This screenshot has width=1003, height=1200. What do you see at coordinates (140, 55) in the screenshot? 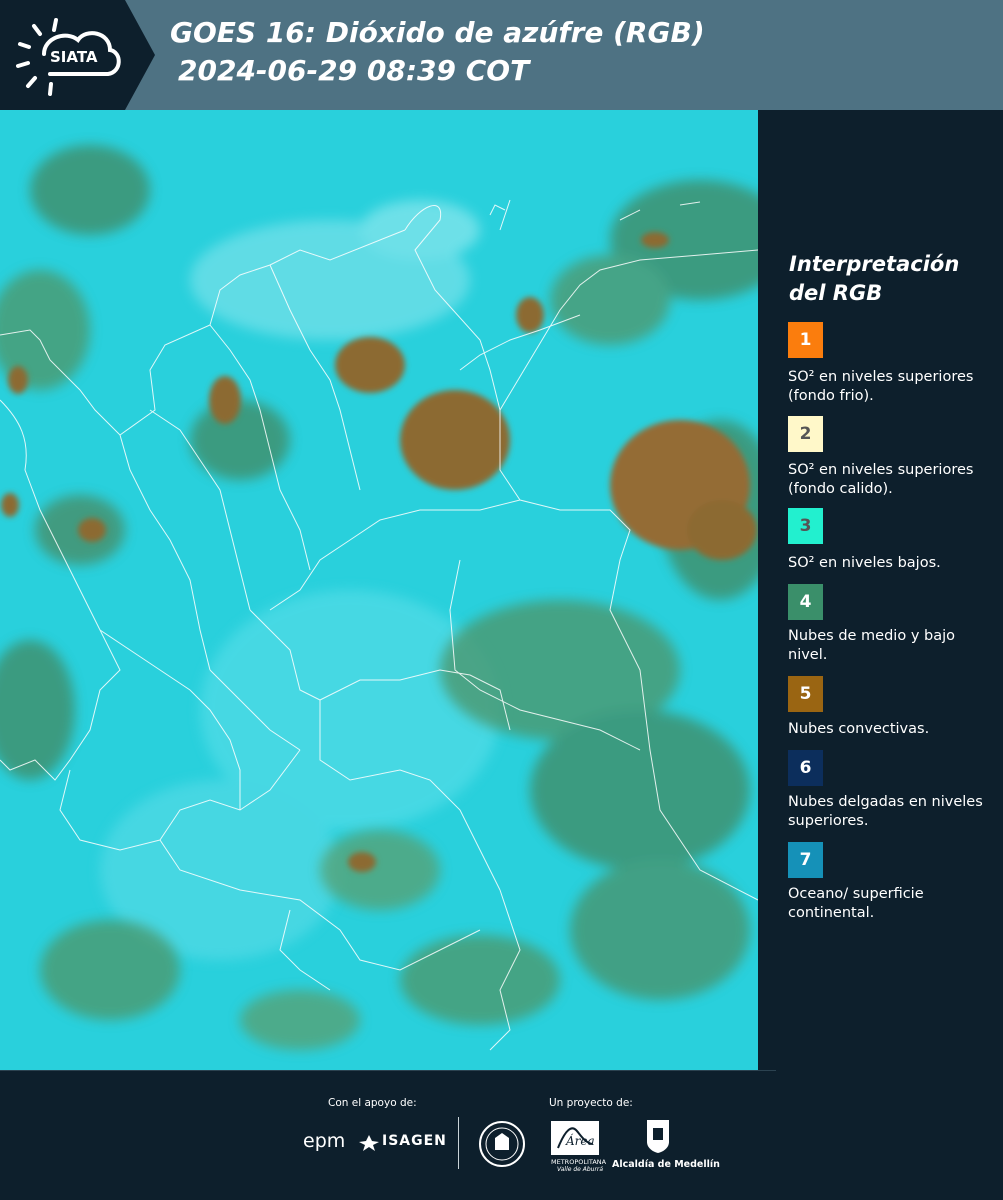
I see `logo-arrow-shape` at bounding box center [140, 55].